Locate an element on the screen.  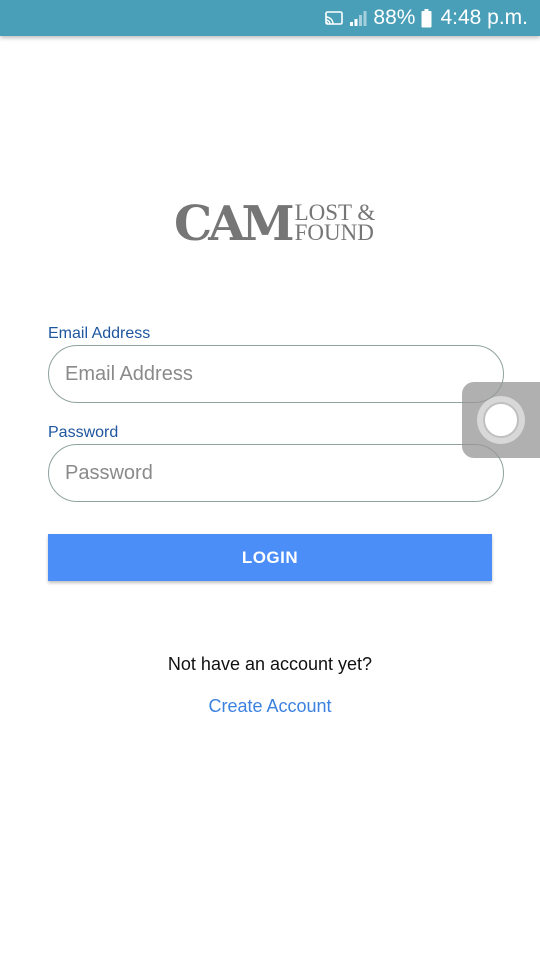
status-bar: 88% 4:48 p.m. is located at coordinates (270, 18).